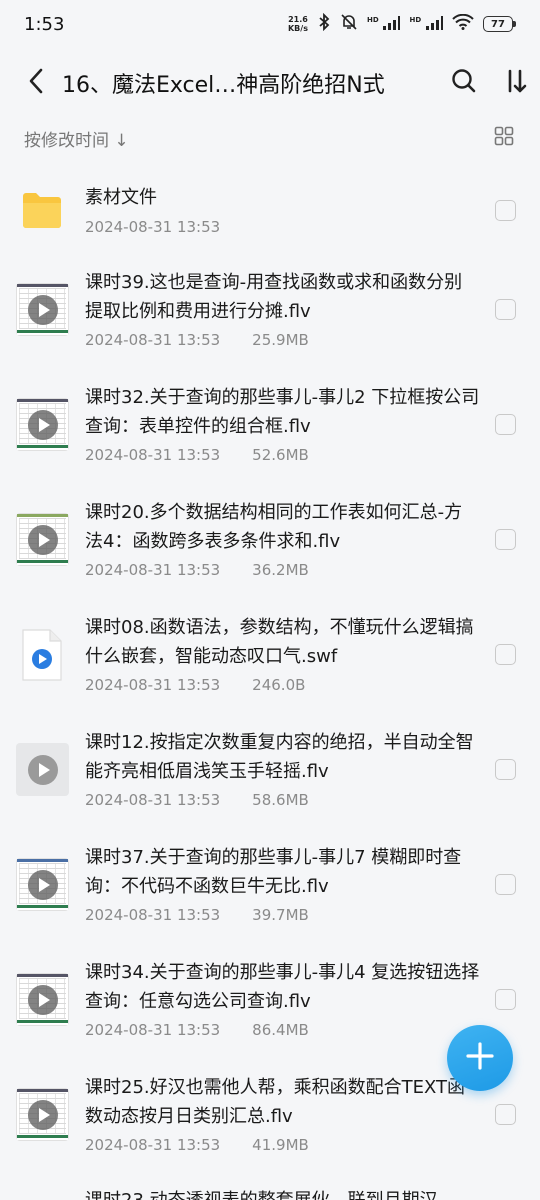 Image resolution: width=540 pixels, height=1200 pixels. Describe the element at coordinates (280, 340) in the screenshot. I see `file-size: 25.9MB` at that location.